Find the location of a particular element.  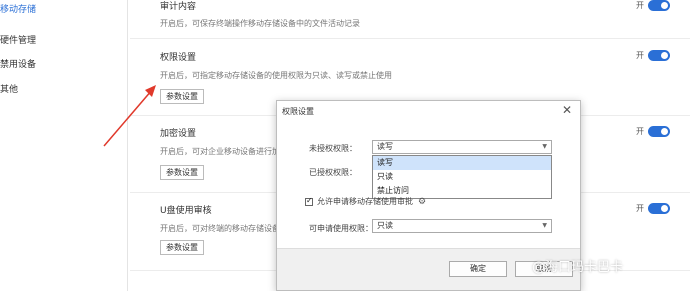

annotation-arrow is located at coordinates (129, 116).